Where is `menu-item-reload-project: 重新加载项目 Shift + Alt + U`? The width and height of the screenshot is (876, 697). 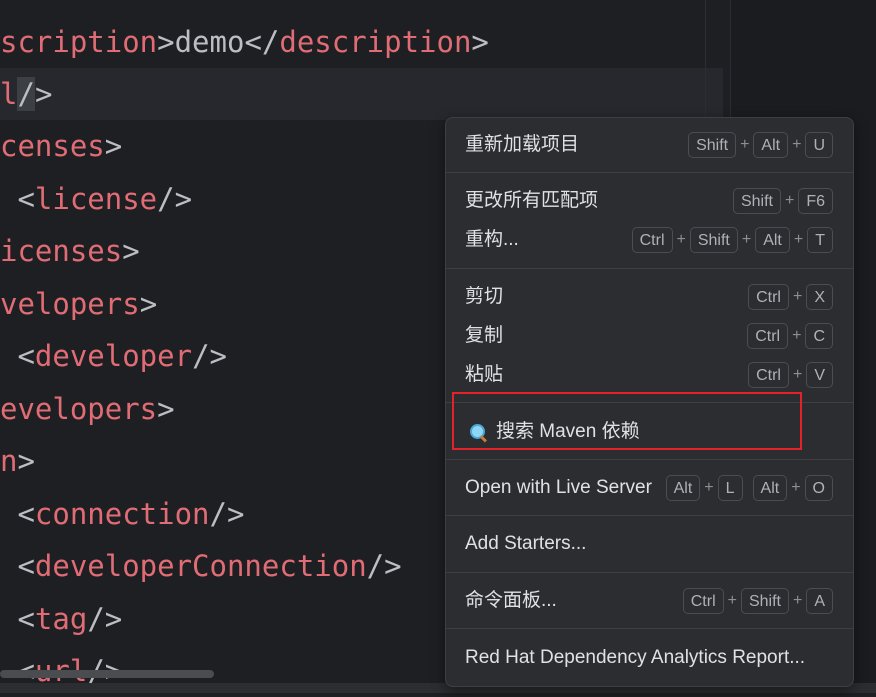
menu-item-reload-project: 重新加载项目 Shift + Alt + U is located at coordinates (649, 145).